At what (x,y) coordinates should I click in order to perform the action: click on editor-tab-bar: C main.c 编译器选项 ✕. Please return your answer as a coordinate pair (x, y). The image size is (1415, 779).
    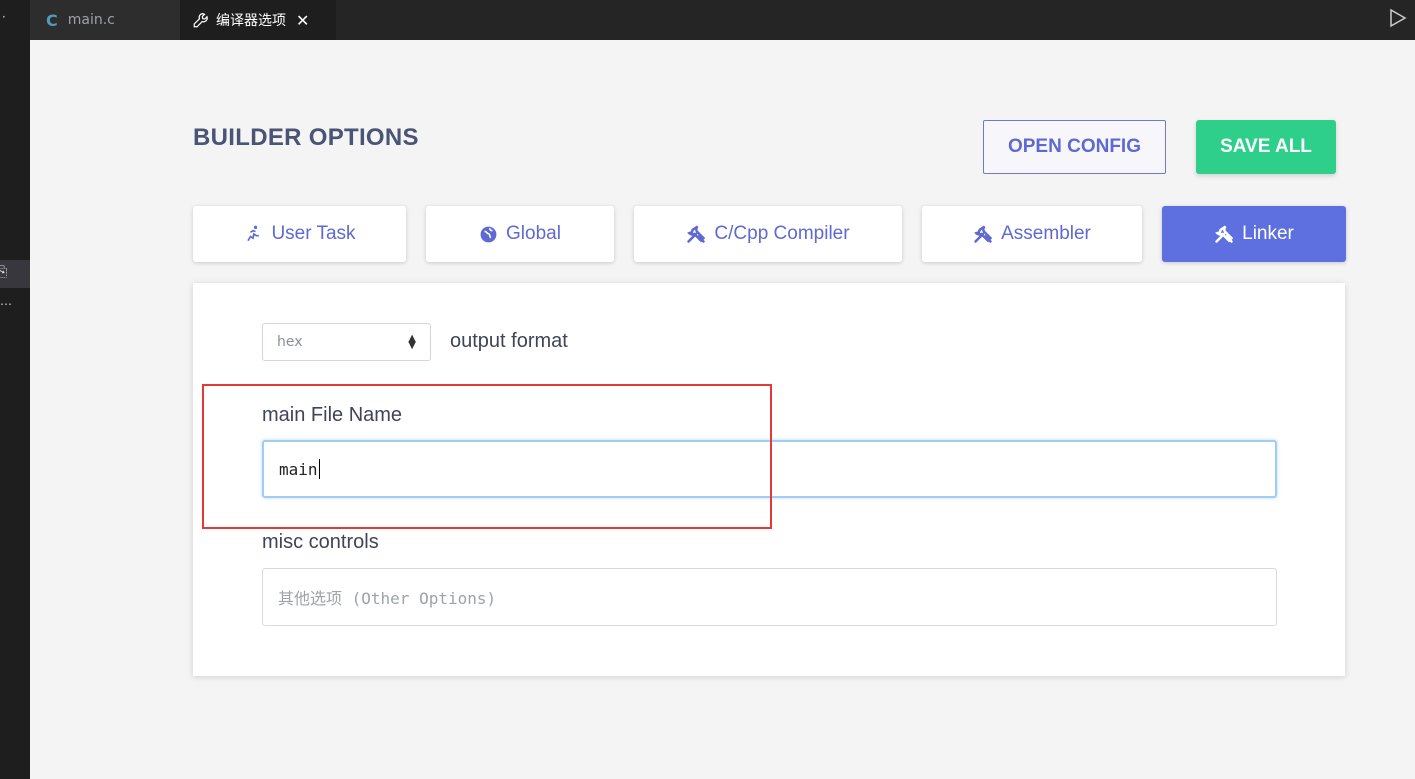
    Looking at the image, I should click on (722, 20).